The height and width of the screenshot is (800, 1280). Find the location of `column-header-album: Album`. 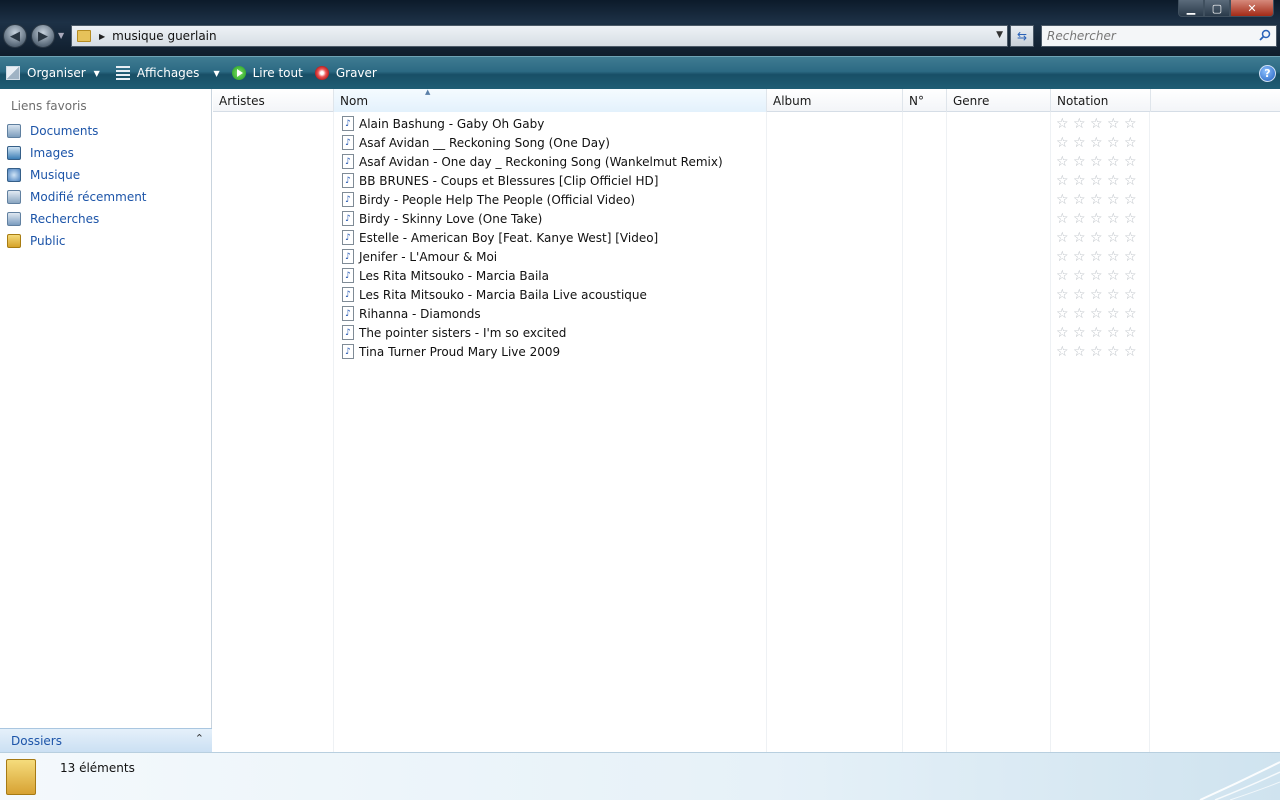

column-header-album: Album is located at coordinates (835, 100).